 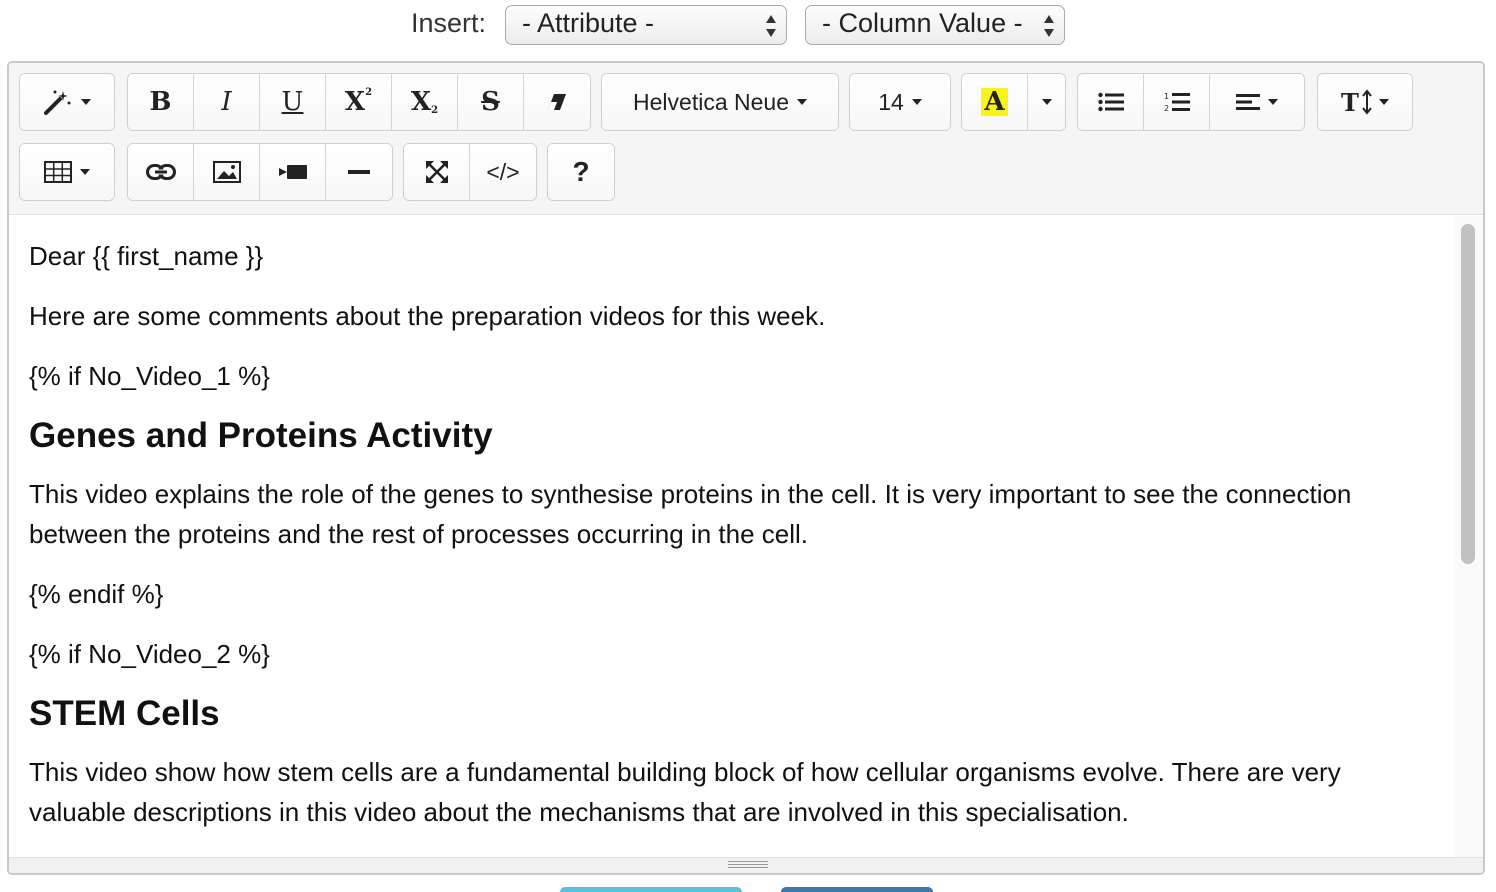 I want to click on superscript-label: X, so click(x=355, y=102).